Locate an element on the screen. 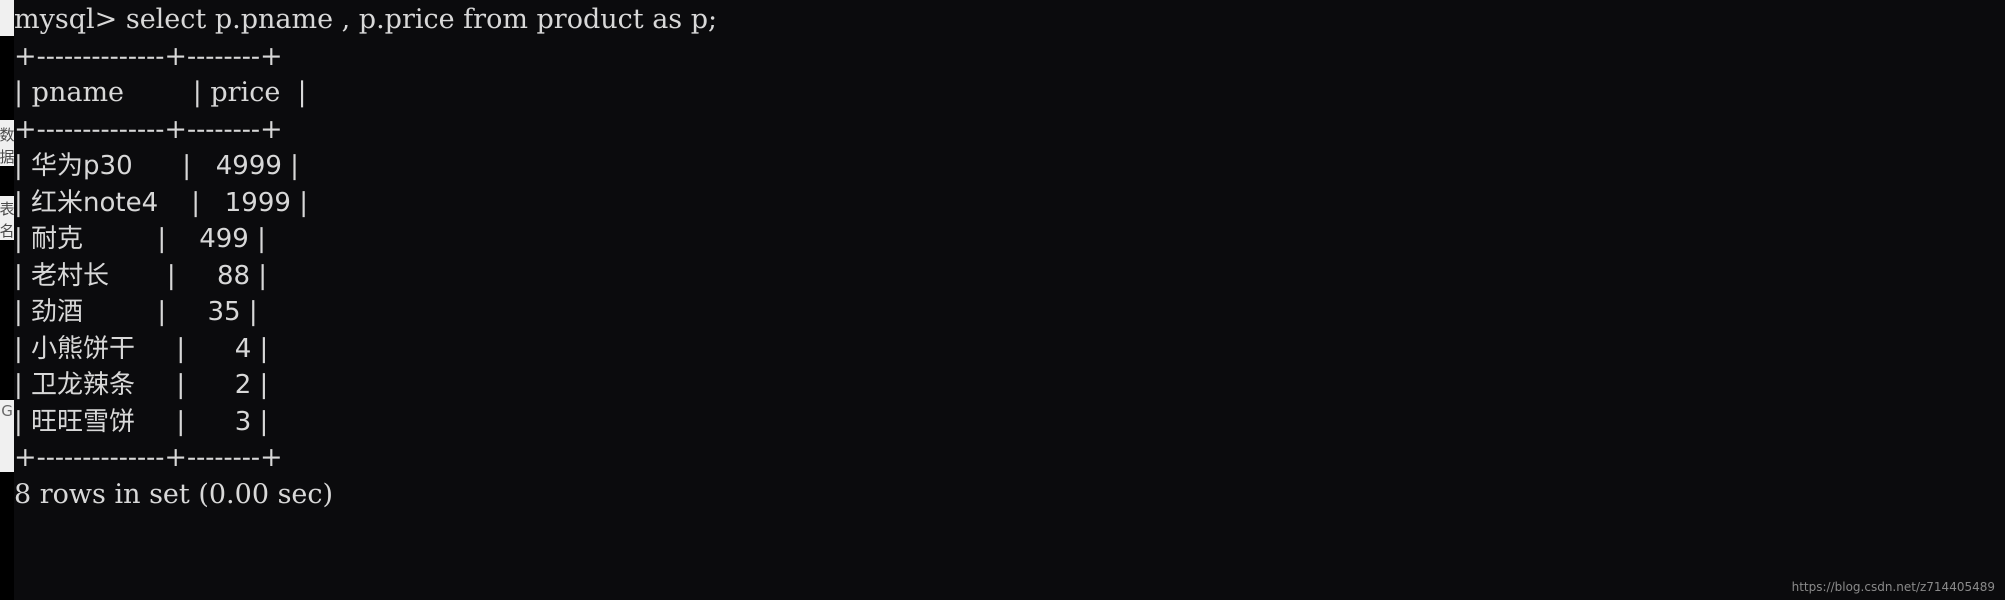 This screenshot has width=2005, height=600. gutter-ghost-char: 名 is located at coordinates (7, 231).